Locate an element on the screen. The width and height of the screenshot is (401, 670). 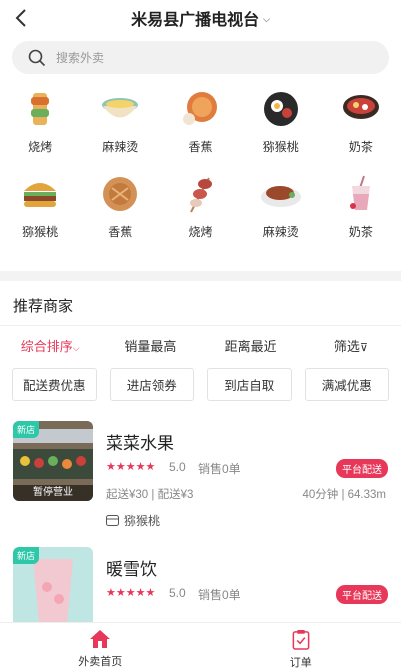
back-button is located at coordinates (21, 18).